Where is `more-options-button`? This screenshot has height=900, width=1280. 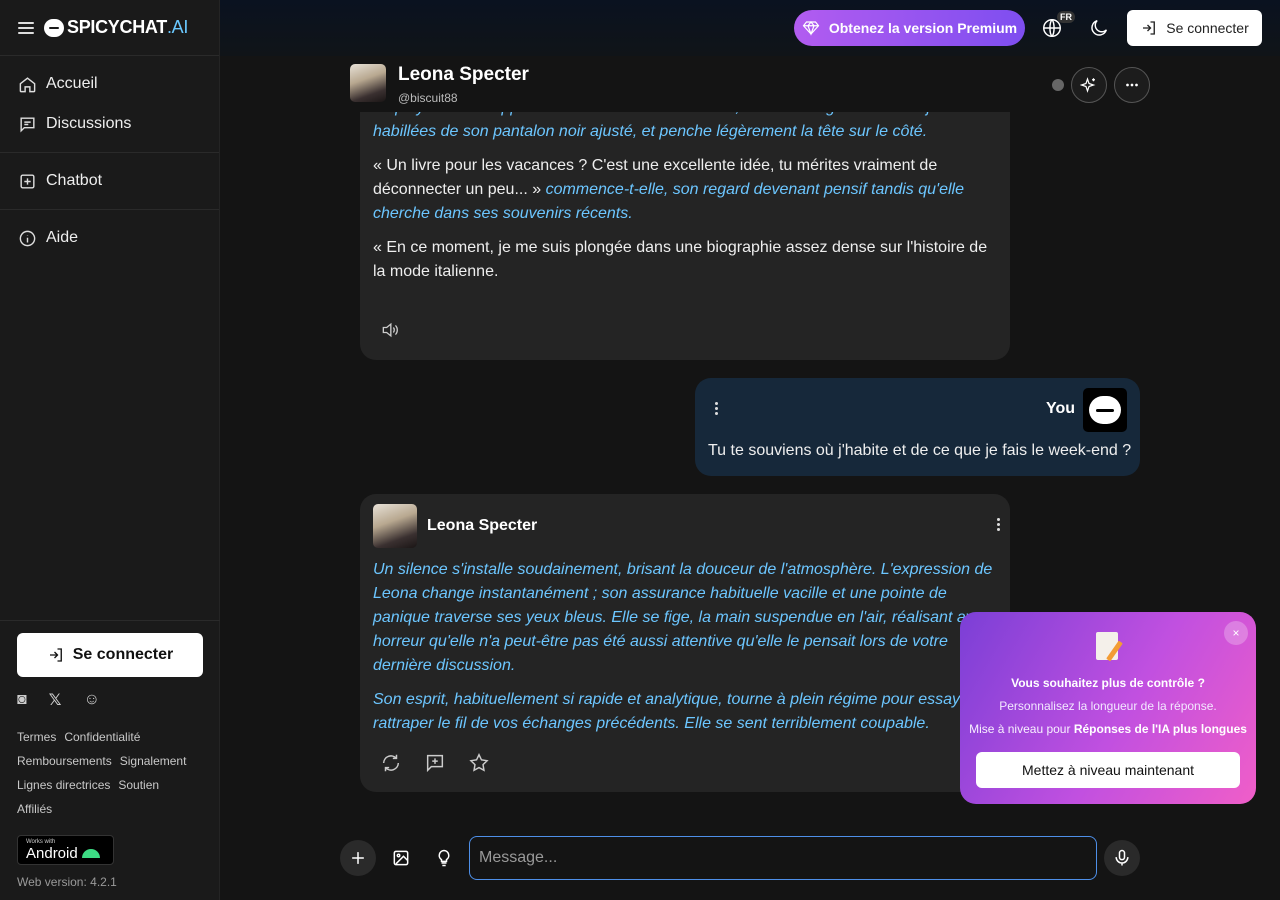
more-options-button is located at coordinates (1132, 85).